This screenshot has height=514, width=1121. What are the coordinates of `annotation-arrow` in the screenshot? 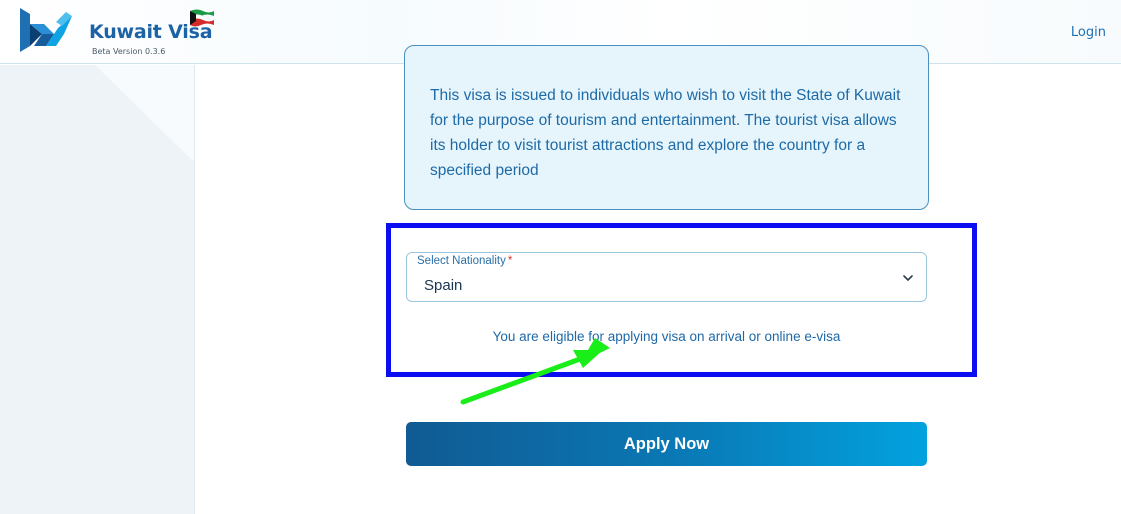 It's located at (535, 371).